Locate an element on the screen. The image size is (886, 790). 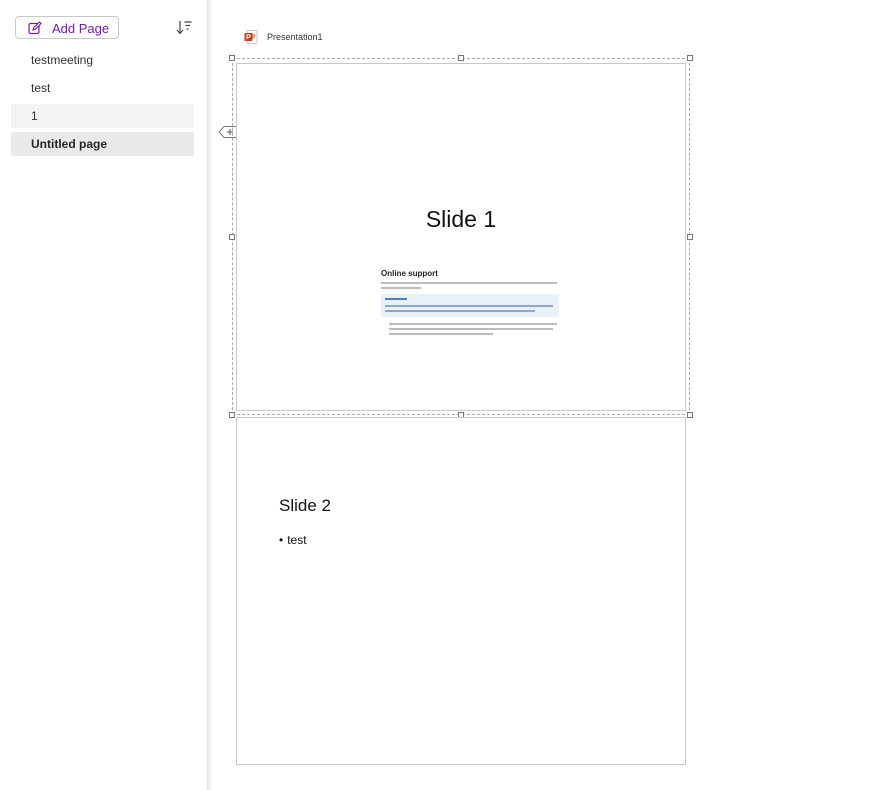
attachment-chip: Presentation1 is located at coordinates (283, 37).